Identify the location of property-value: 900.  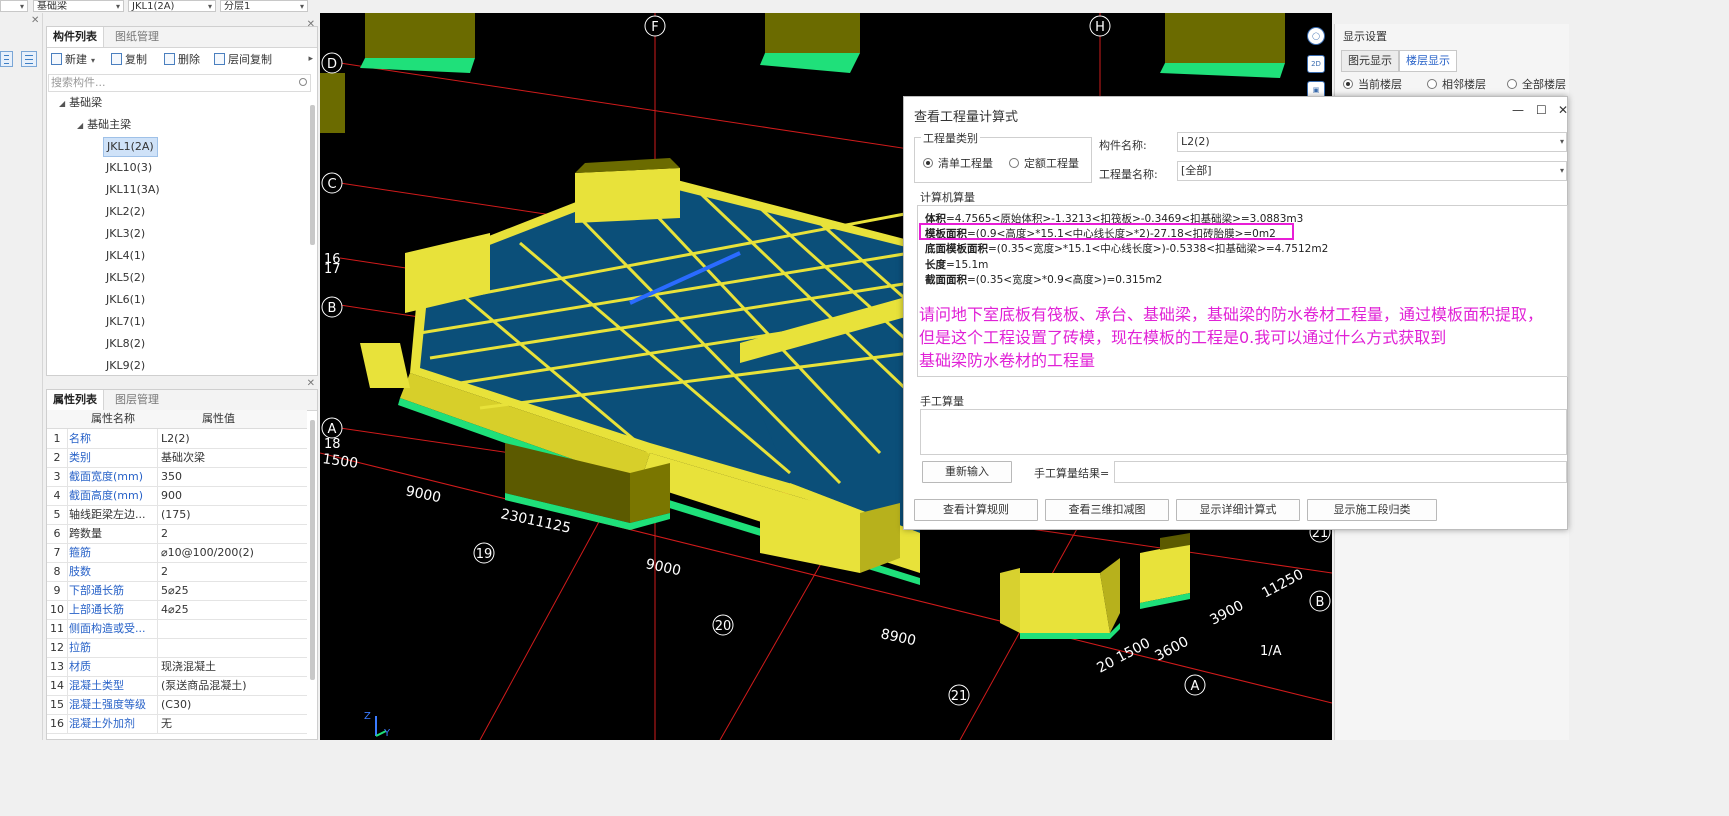
(234, 495).